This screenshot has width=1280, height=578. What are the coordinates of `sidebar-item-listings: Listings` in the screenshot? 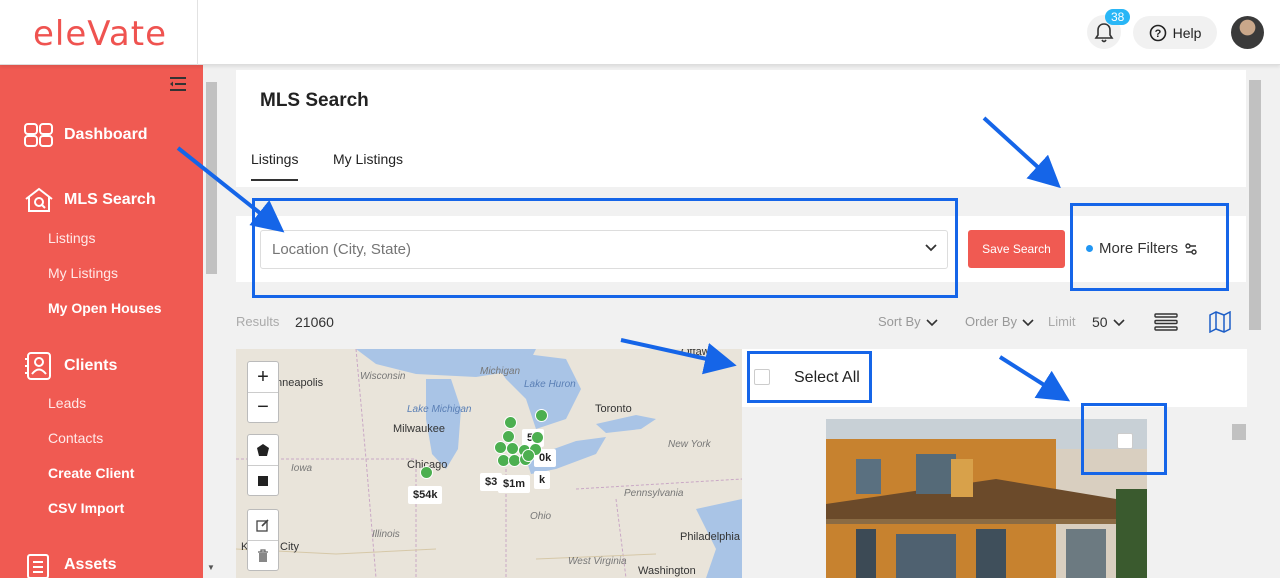 It's located at (71, 238).